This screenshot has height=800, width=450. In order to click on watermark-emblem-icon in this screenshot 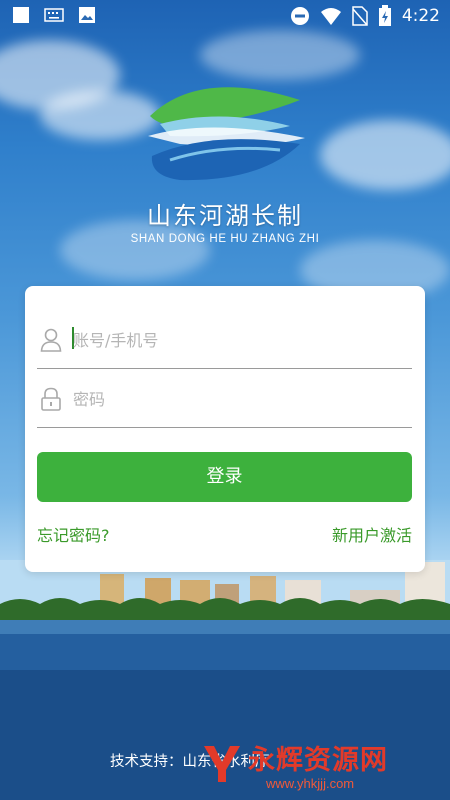, I will do `click(222, 764)`.